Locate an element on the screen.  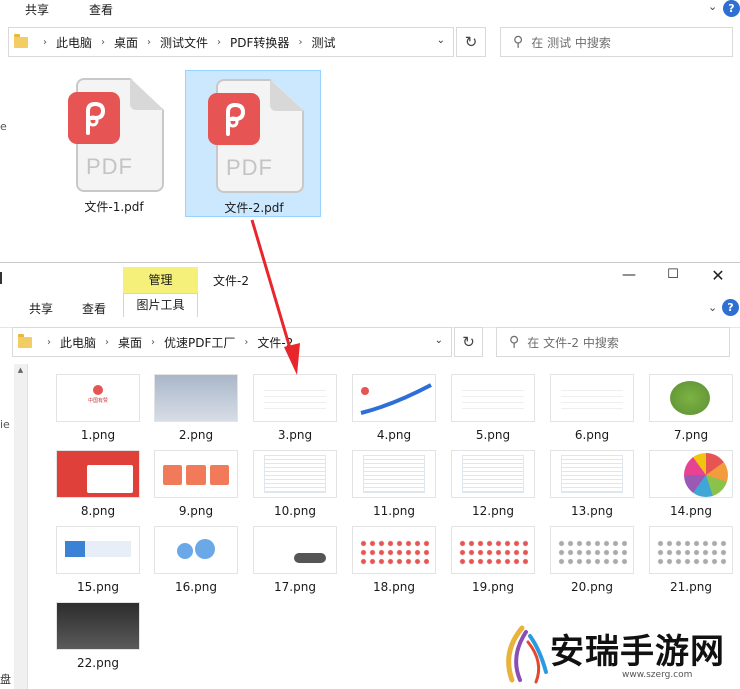
image-file-name: 5.png is located at coordinates (493, 435).